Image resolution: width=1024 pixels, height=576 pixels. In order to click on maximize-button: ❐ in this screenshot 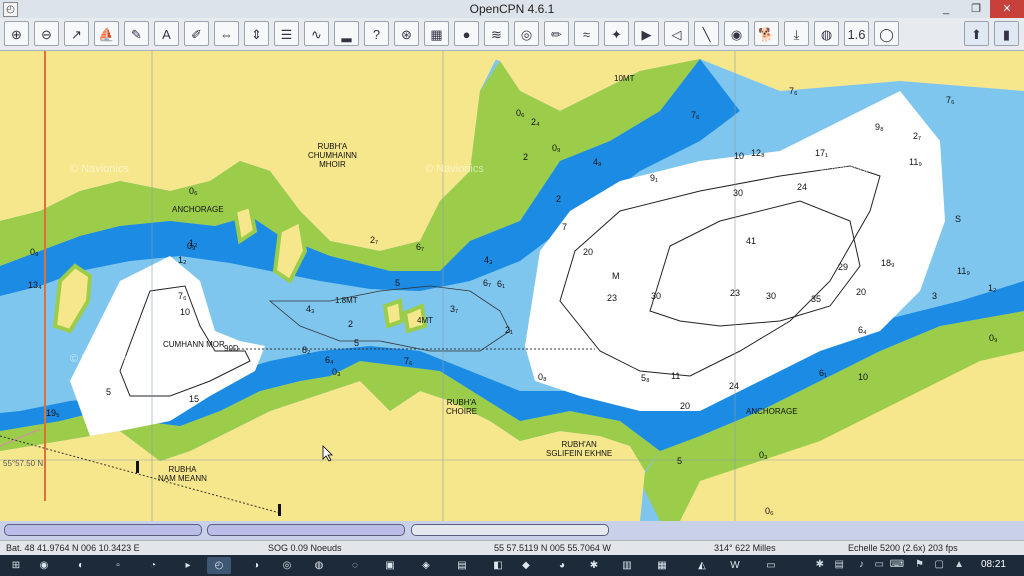, I will do `click(976, 9)`.